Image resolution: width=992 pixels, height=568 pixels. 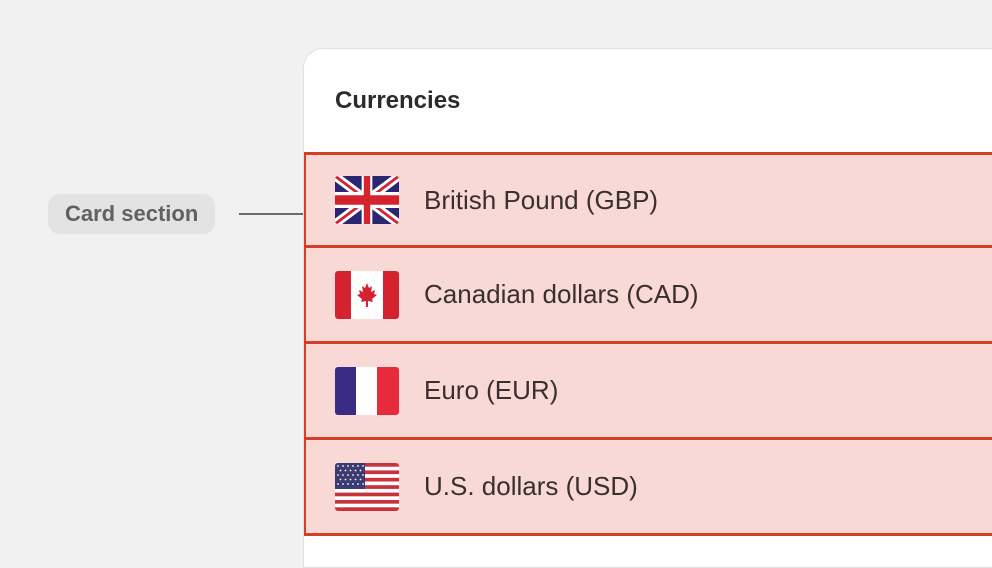 I want to click on annotation-connector-line, so click(x=272, y=214).